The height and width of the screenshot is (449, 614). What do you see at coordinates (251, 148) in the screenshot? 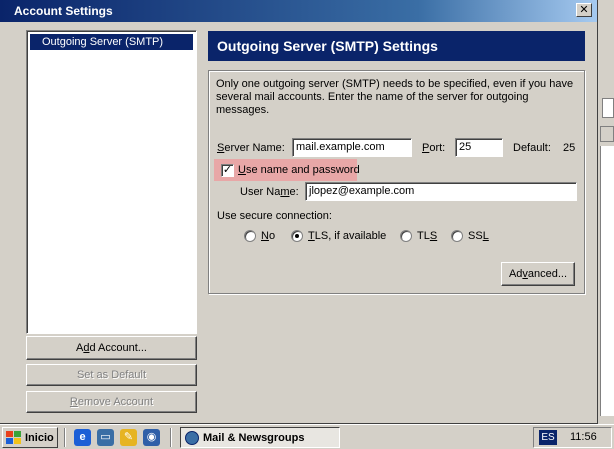
I see `server-name-label: Server Name:` at bounding box center [251, 148].